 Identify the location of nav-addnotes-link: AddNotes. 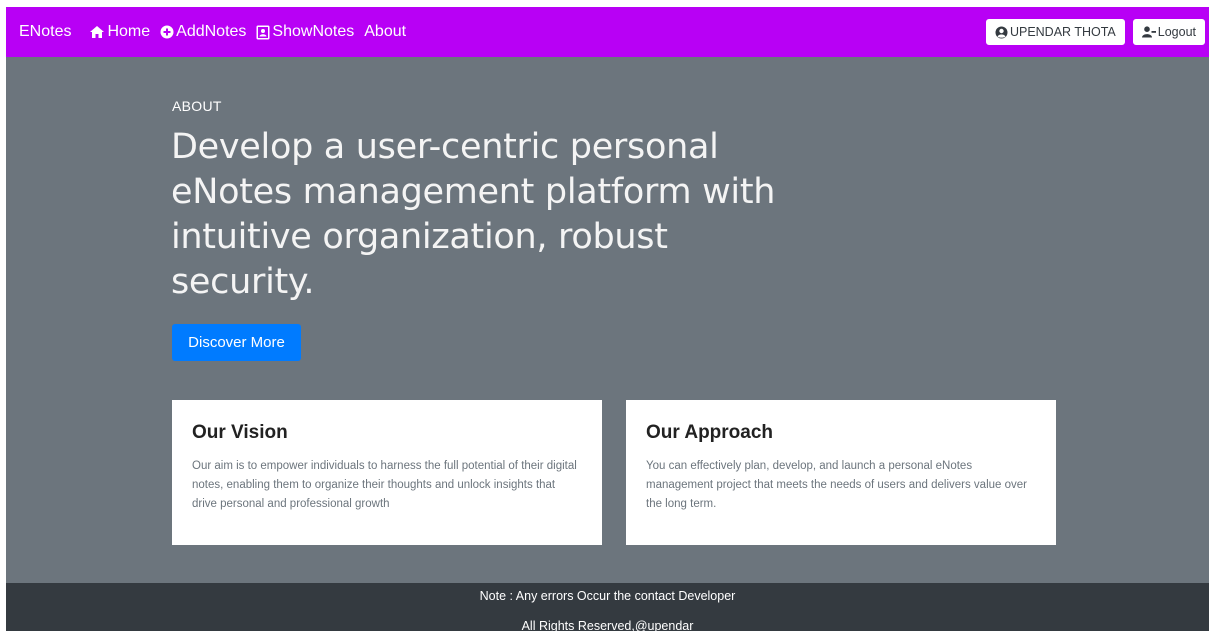
(203, 32).